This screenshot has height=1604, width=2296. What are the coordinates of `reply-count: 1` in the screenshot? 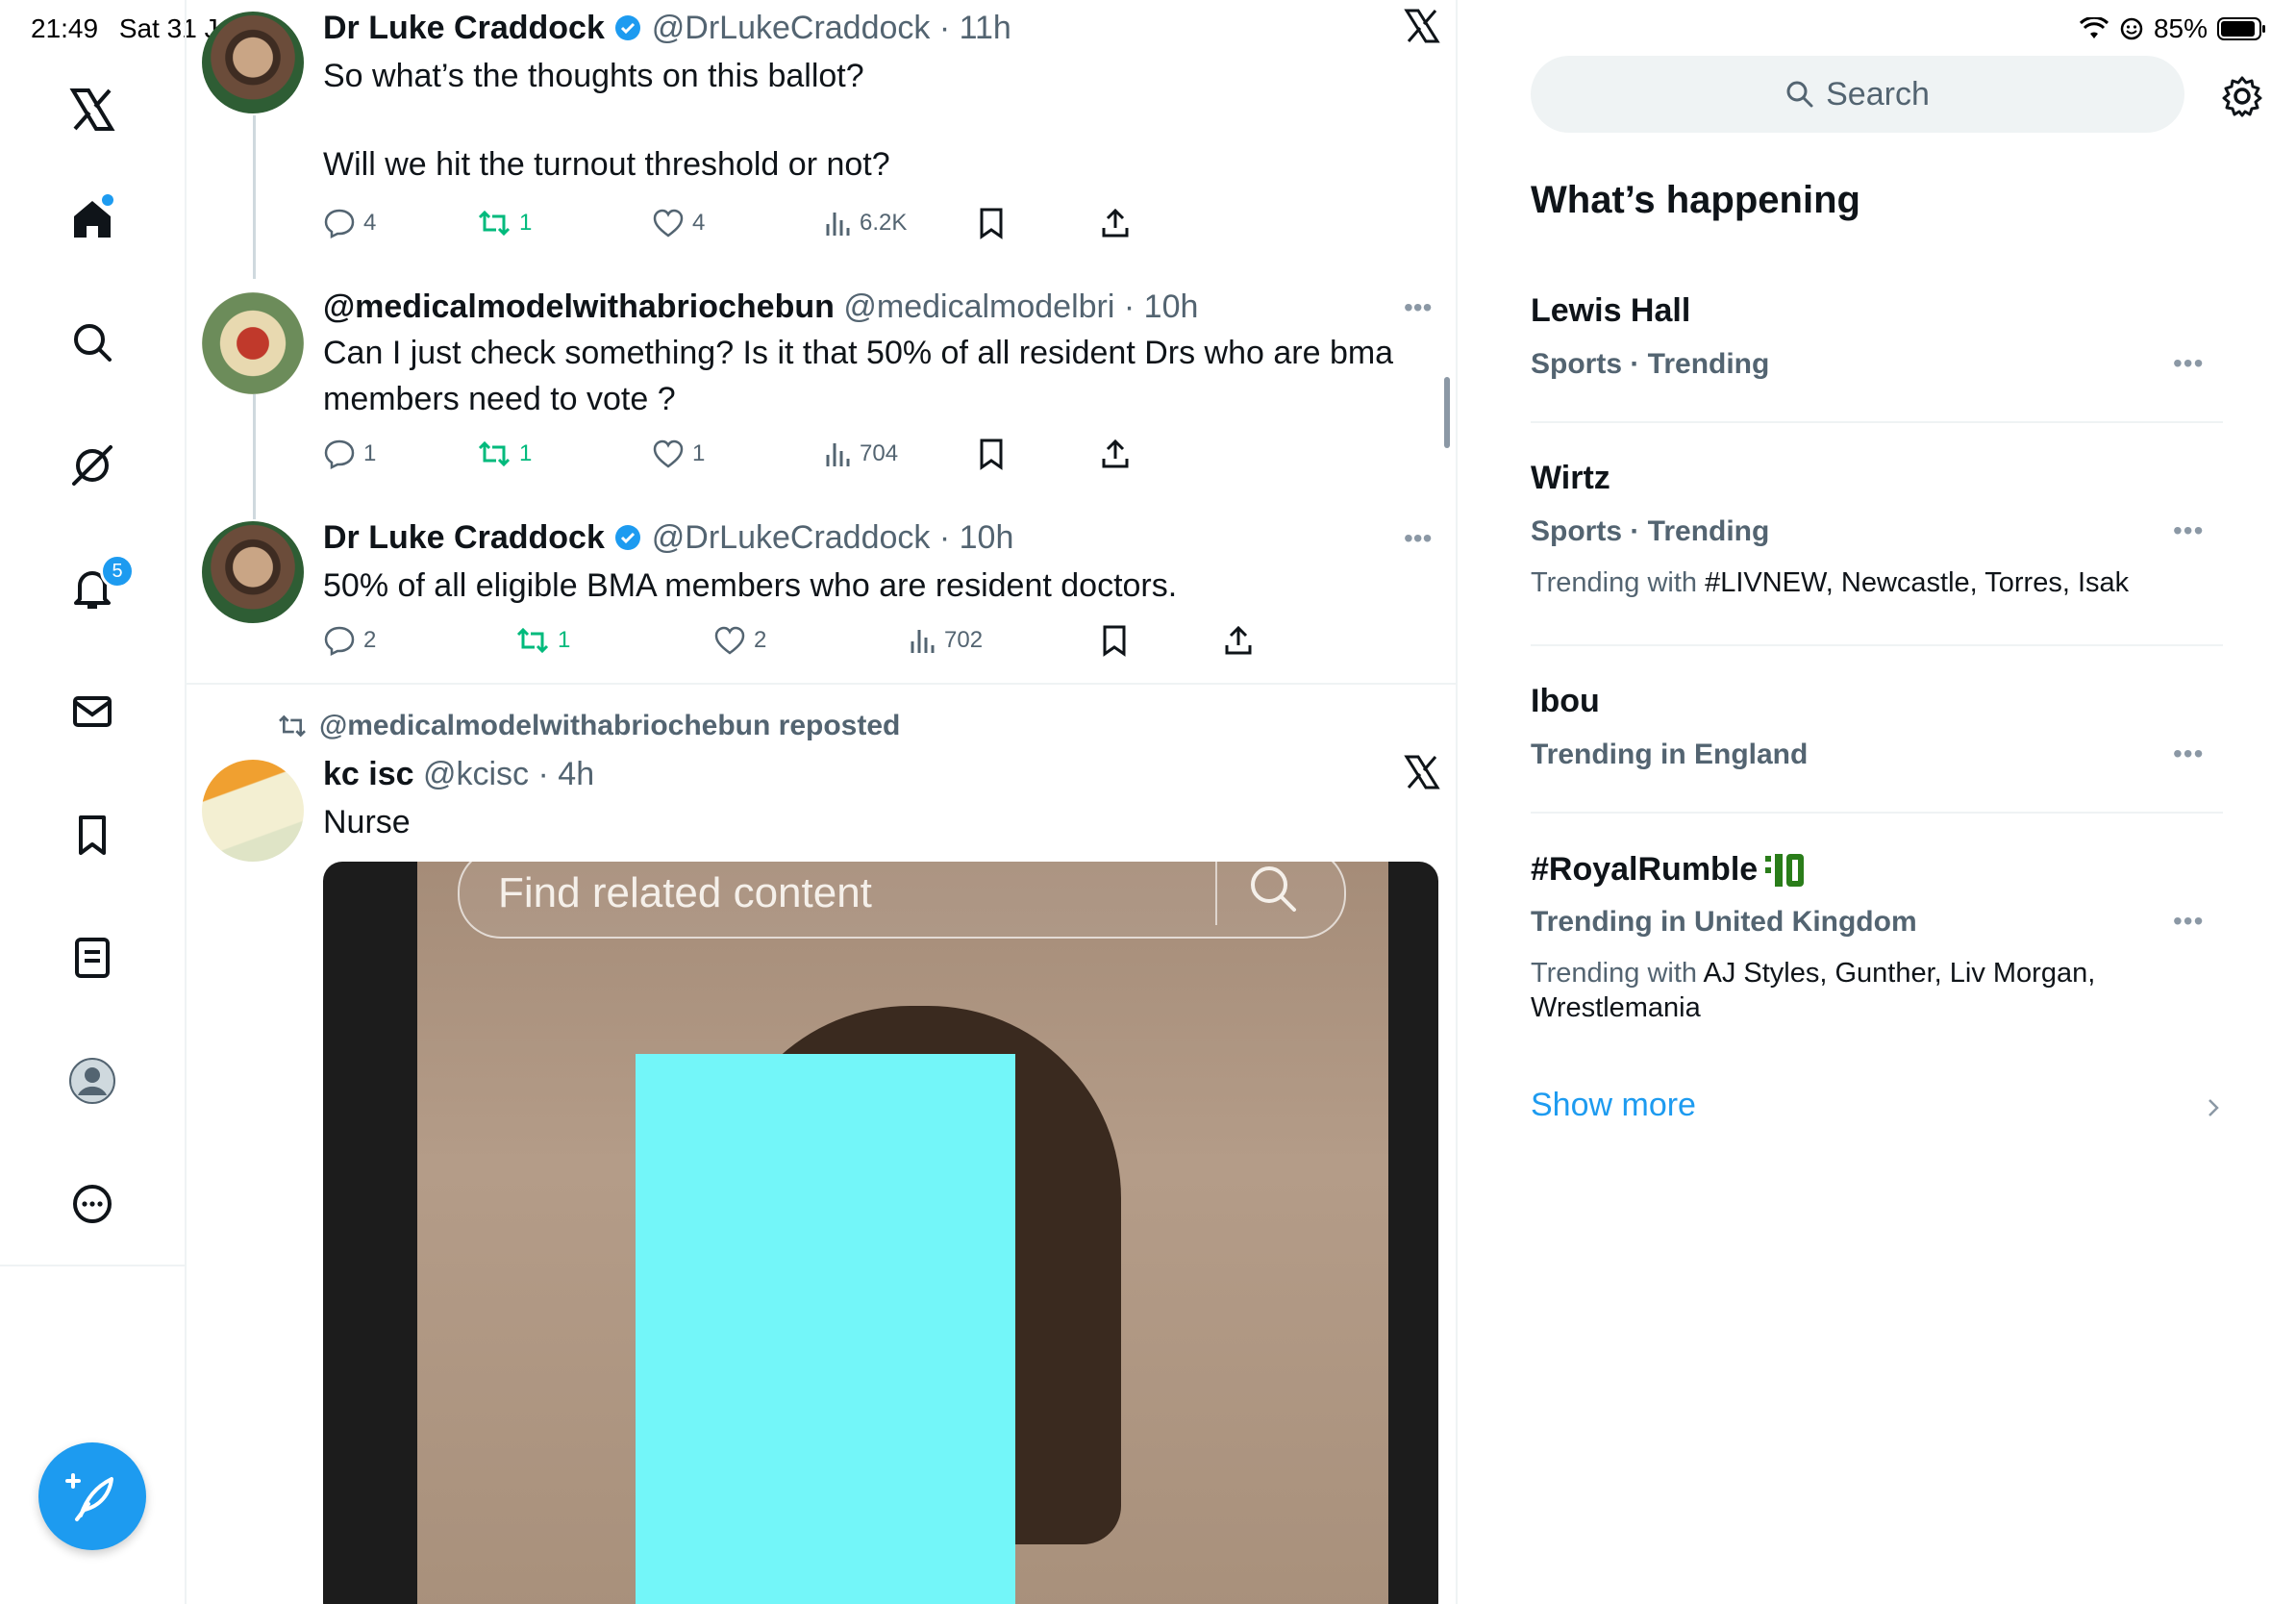 It's located at (370, 453).